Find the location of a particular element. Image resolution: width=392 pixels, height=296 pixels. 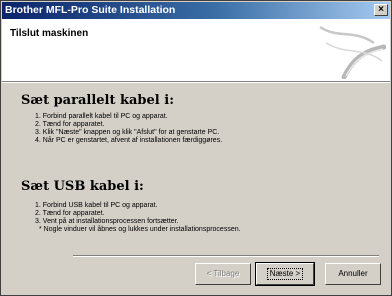

cable-graphic-icon is located at coordinates (352, 52).